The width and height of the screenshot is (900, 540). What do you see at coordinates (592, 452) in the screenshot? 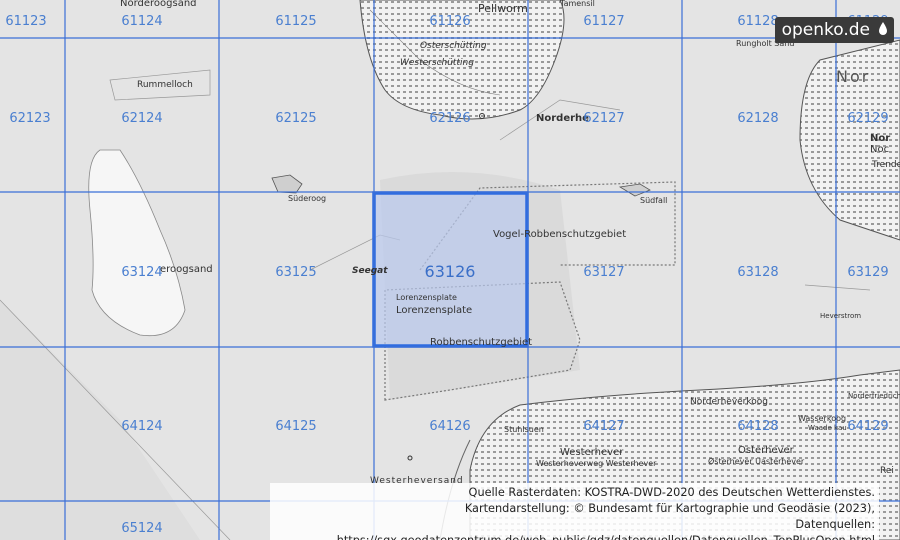
I see `place-label-westerhever: Westerhever` at bounding box center [592, 452].